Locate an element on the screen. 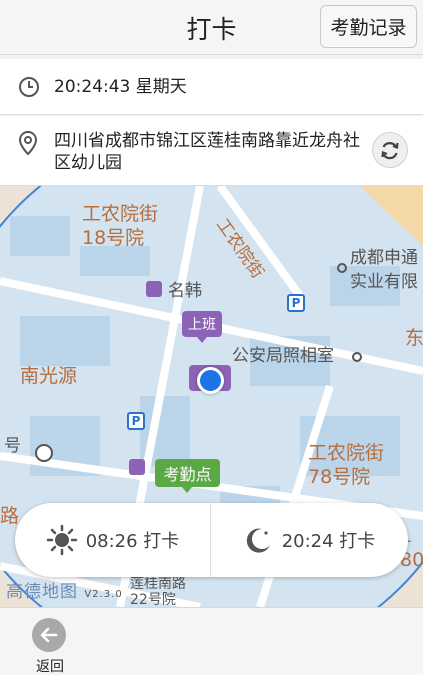 The width and height of the screenshot is (423, 675). my-location-dot is located at coordinates (210, 380).